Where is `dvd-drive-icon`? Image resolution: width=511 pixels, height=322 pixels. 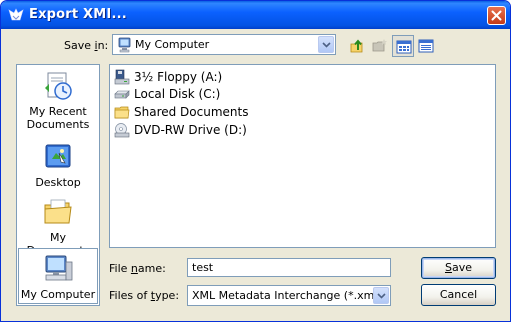 dvd-drive-icon is located at coordinates (122, 130).